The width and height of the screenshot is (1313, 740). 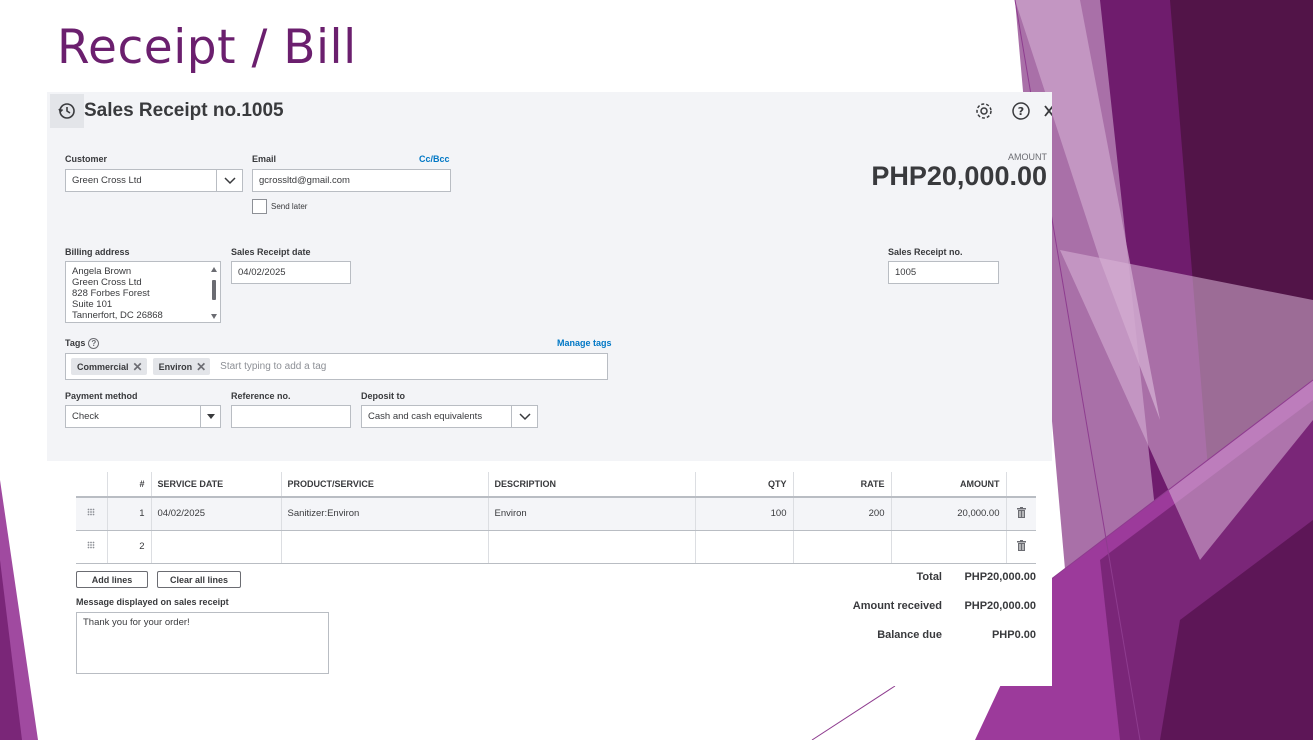 What do you see at coordinates (434, 159) in the screenshot?
I see `cc-bcc-link: Cc/Bcc` at bounding box center [434, 159].